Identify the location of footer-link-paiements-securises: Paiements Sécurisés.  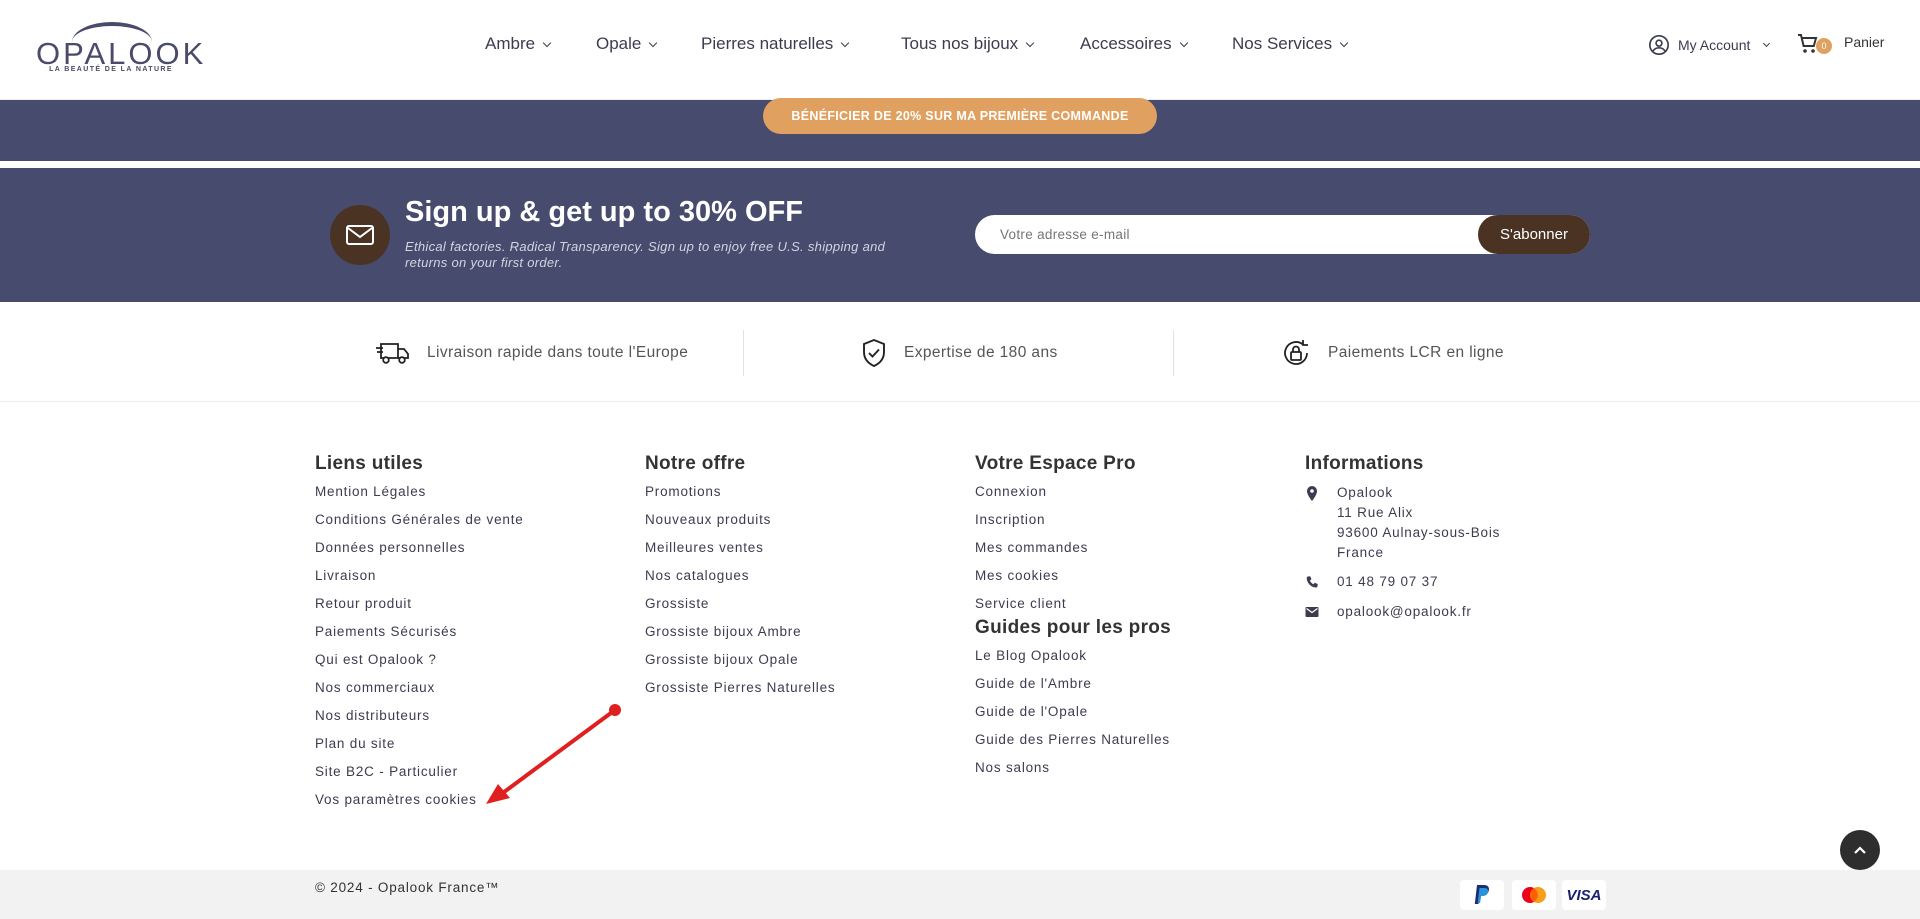
(419, 639).